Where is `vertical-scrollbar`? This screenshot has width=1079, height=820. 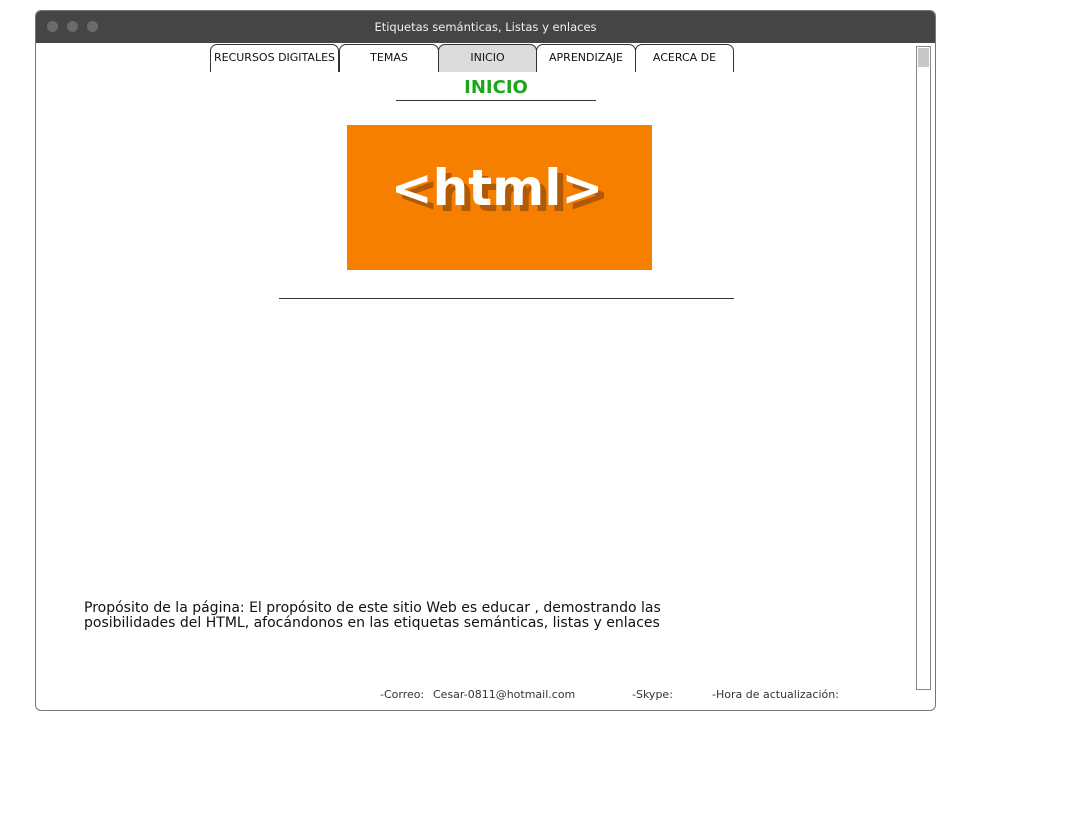
vertical-scrollbar is located at coordinates (923, 368).